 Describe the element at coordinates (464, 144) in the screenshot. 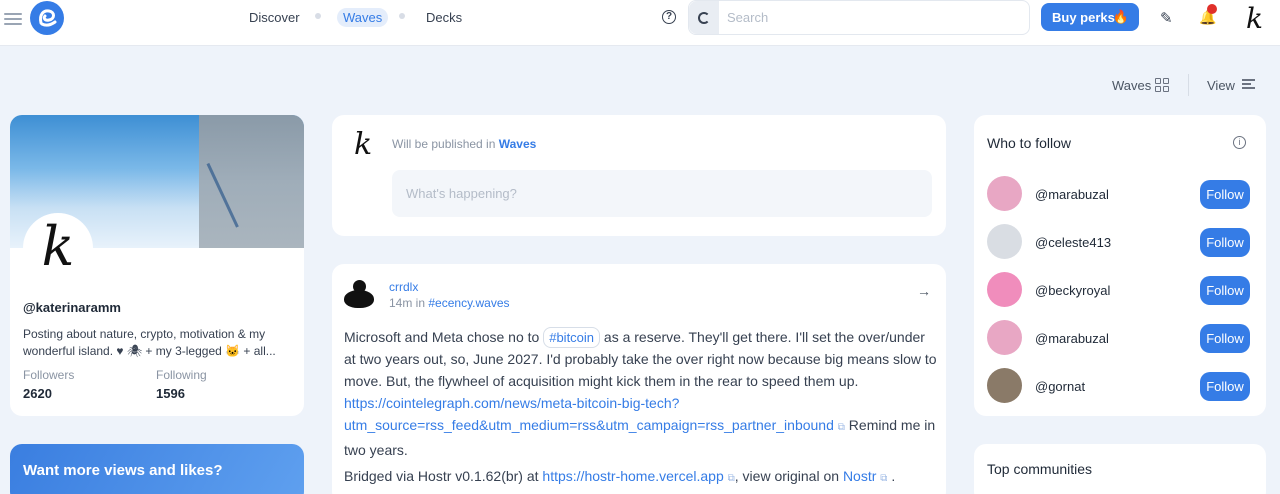

I see `publish-note: Will be published in Waves` at that location.